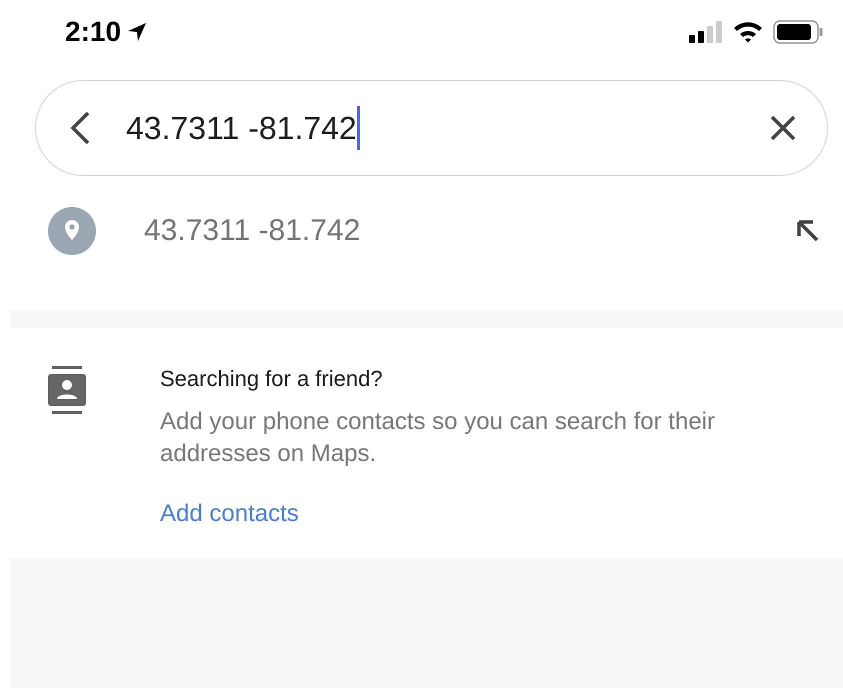 The image size is (843, 688). I want to click on search-value: 43.7311 -81.742, so click(241, 128).